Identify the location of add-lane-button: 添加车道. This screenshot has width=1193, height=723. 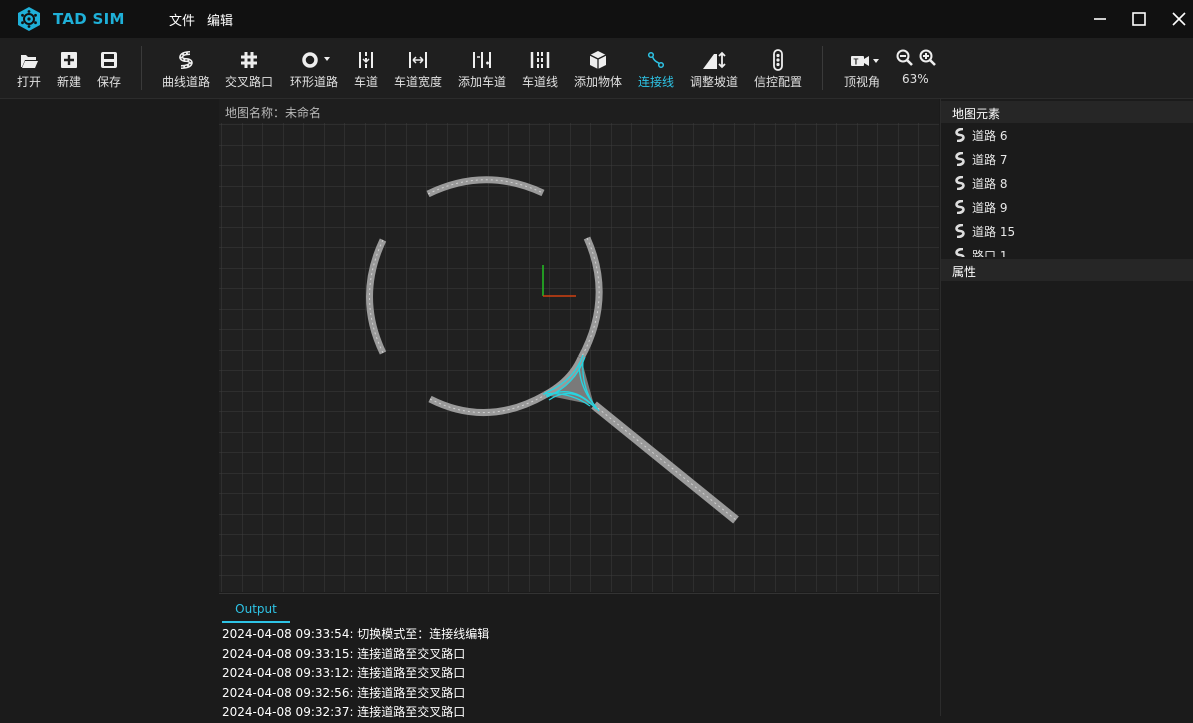
(482, 71).